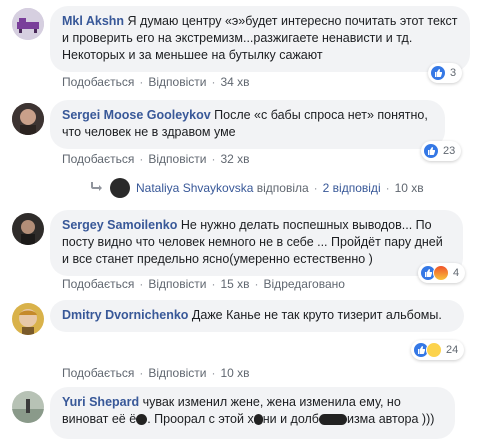  I want to click on reaction-count: 3, so click(453, 73).